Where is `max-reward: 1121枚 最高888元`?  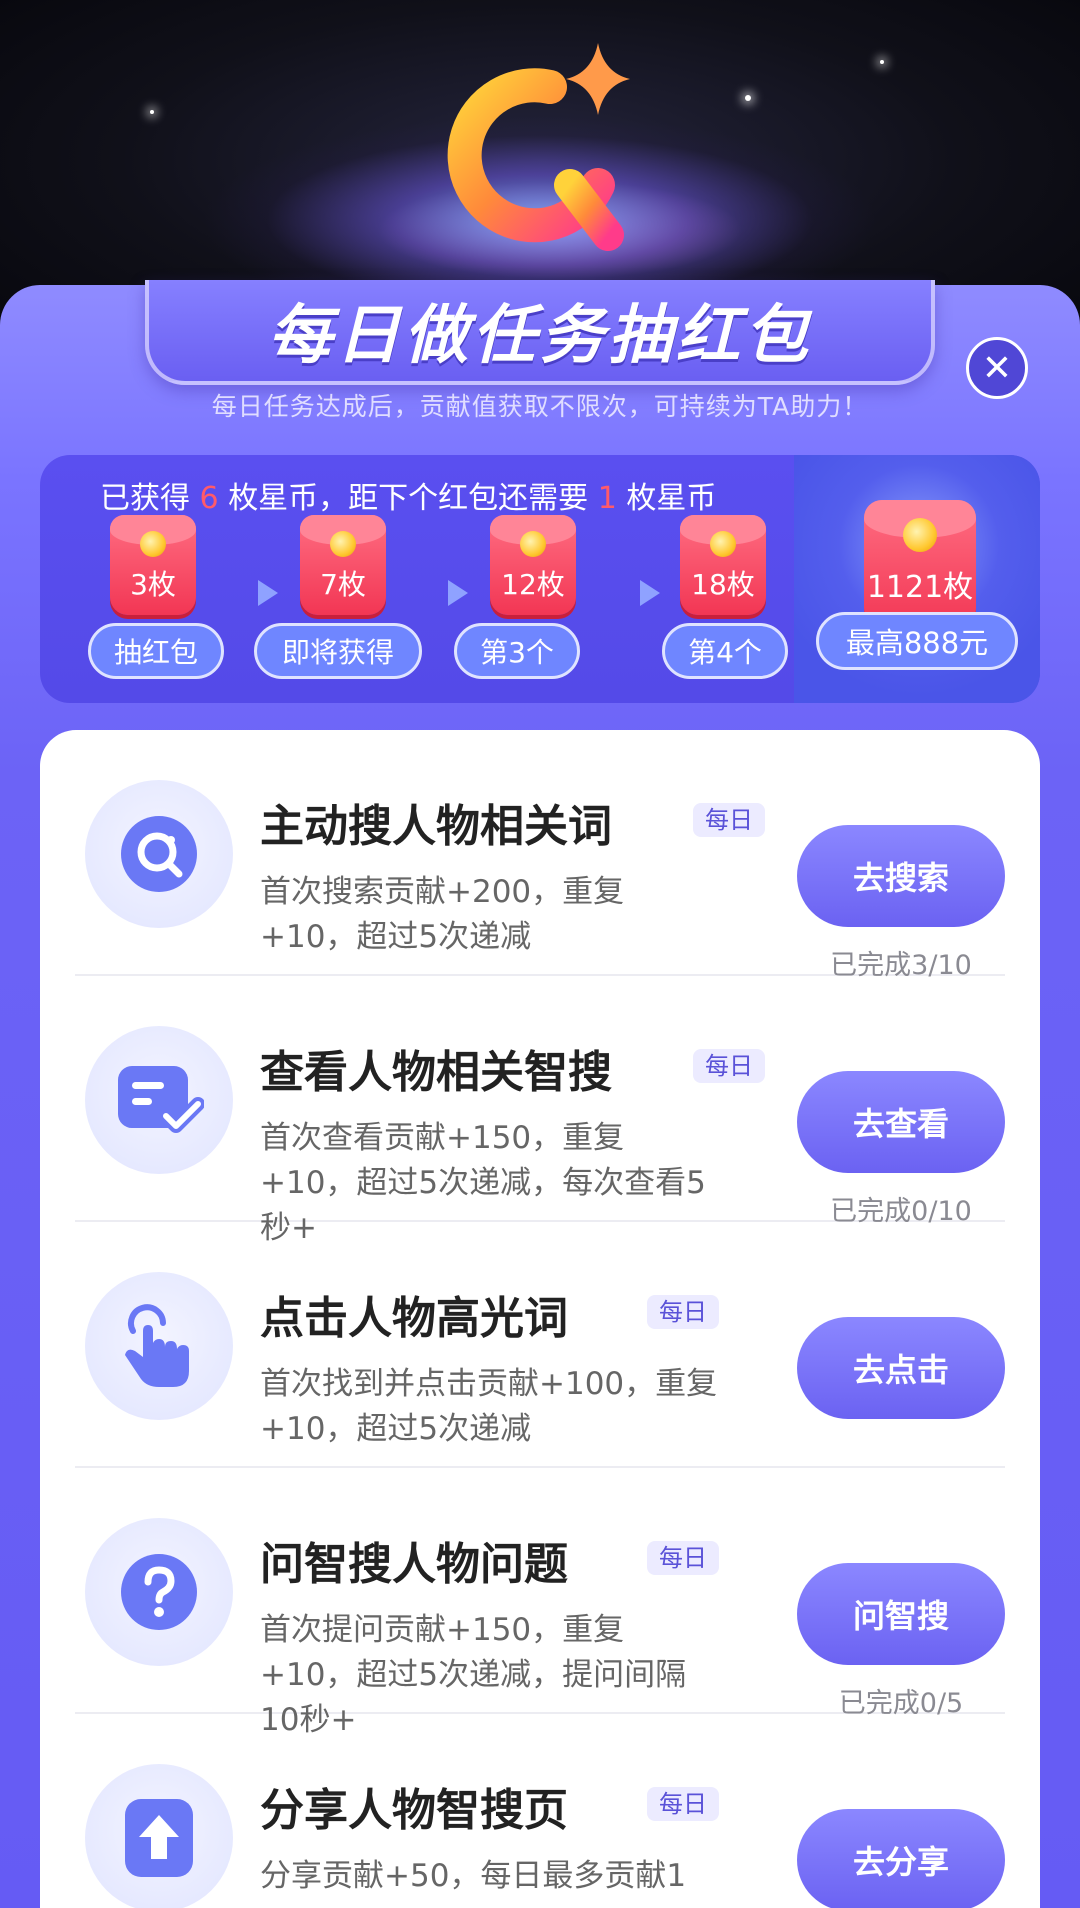
max-reward: 1121枚 最高888元 is located at coordinates (917, 579).